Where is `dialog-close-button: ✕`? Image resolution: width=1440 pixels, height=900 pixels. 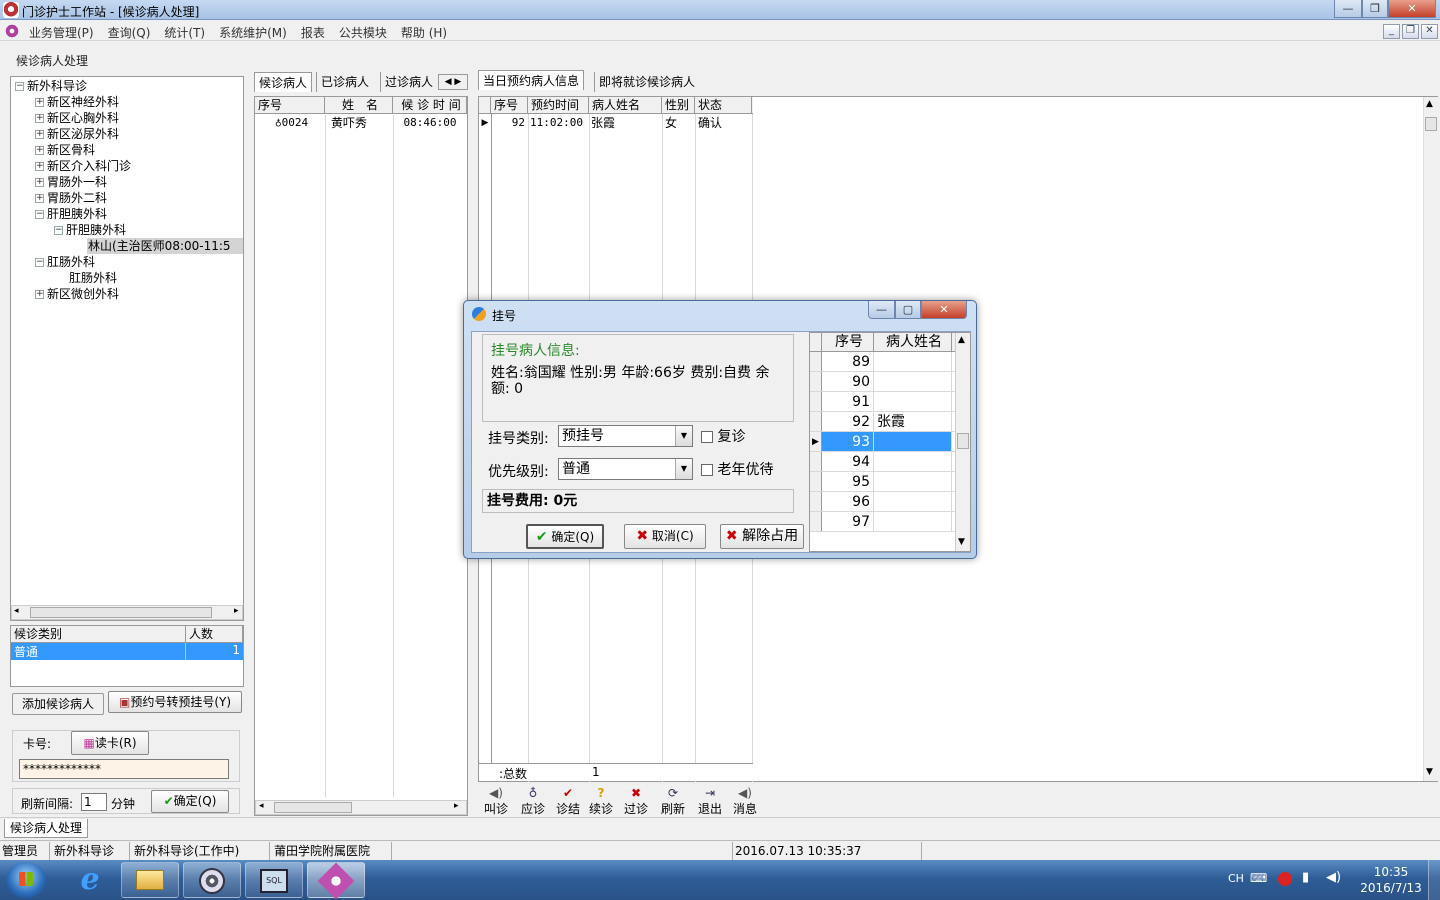
dialog-close-button: ✕ is located at coordinates (944, 310).